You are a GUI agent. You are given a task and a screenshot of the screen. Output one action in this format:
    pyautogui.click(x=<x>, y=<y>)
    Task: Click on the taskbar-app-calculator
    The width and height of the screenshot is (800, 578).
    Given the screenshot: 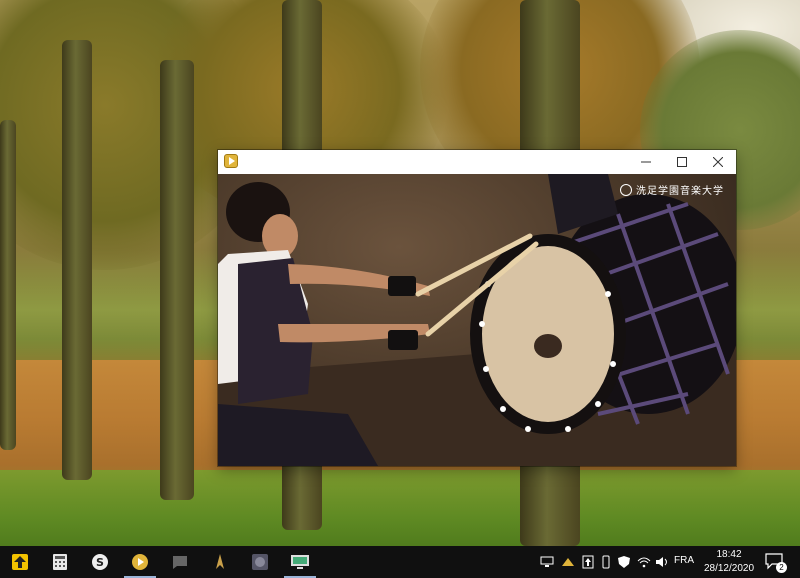 What is the action you would take?
    pyautogui.click(x=60, y=562)
    